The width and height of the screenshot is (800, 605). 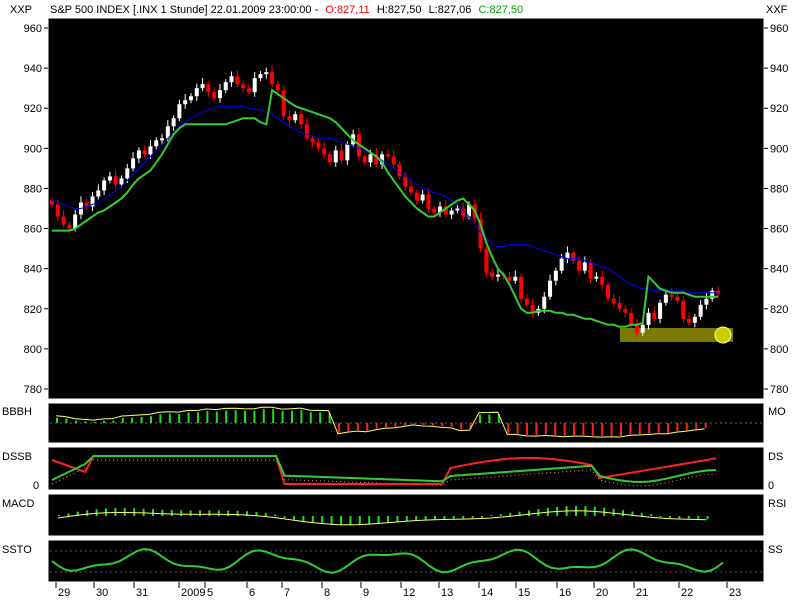 I want to click on x-tick-label: 29, so click(x=64, y=593).